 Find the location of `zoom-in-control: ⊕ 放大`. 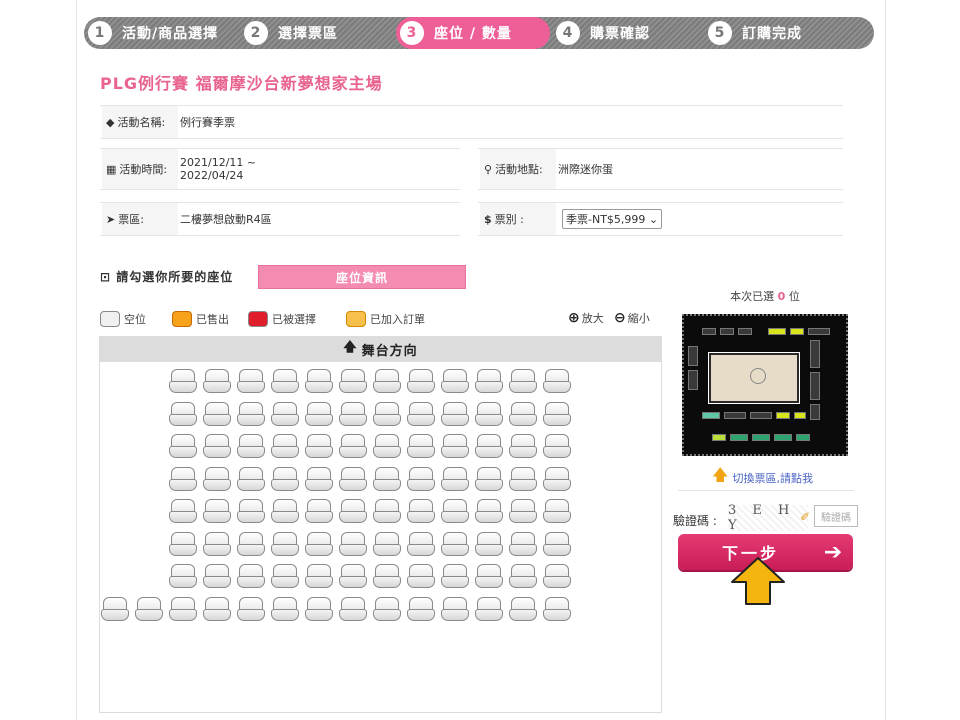

zoom-in-control: ⊕ 放大 is located at coordinates (586, 318).